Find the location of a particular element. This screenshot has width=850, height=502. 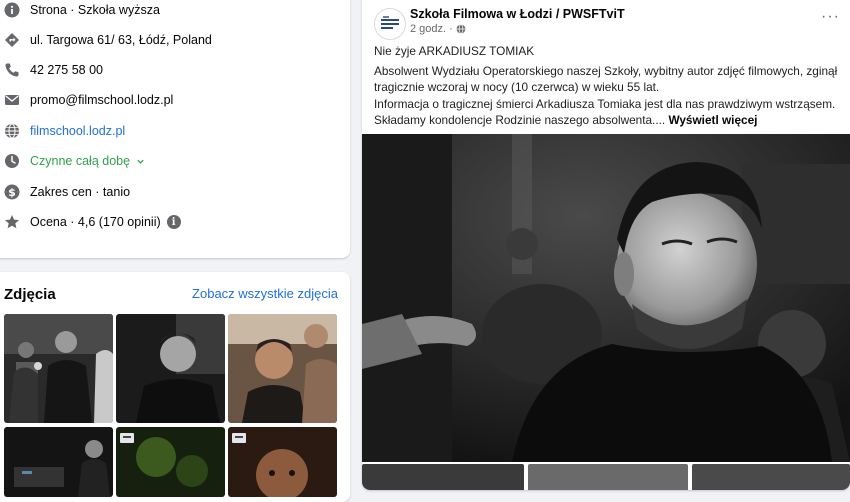

post-meta: 2 godz. · is located at coordinates (438, 29).